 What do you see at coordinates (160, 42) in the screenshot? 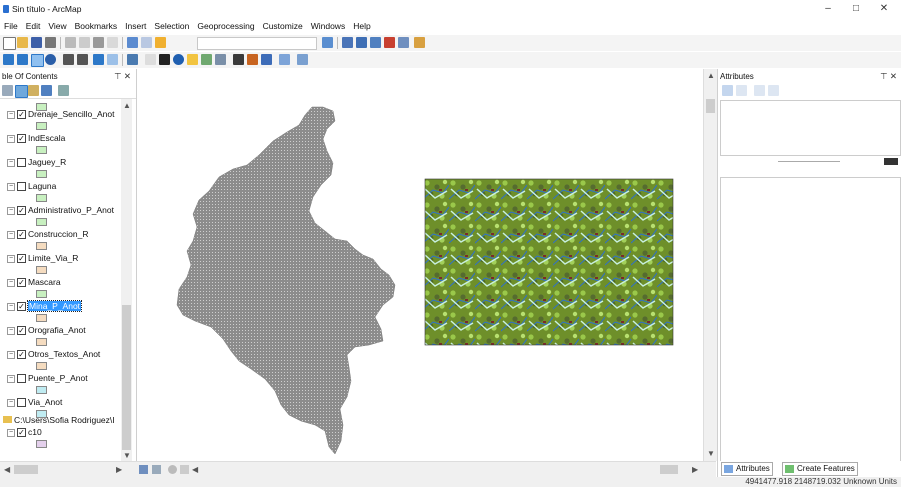
I see `add-data-icon` at bounding box center [160, 42].